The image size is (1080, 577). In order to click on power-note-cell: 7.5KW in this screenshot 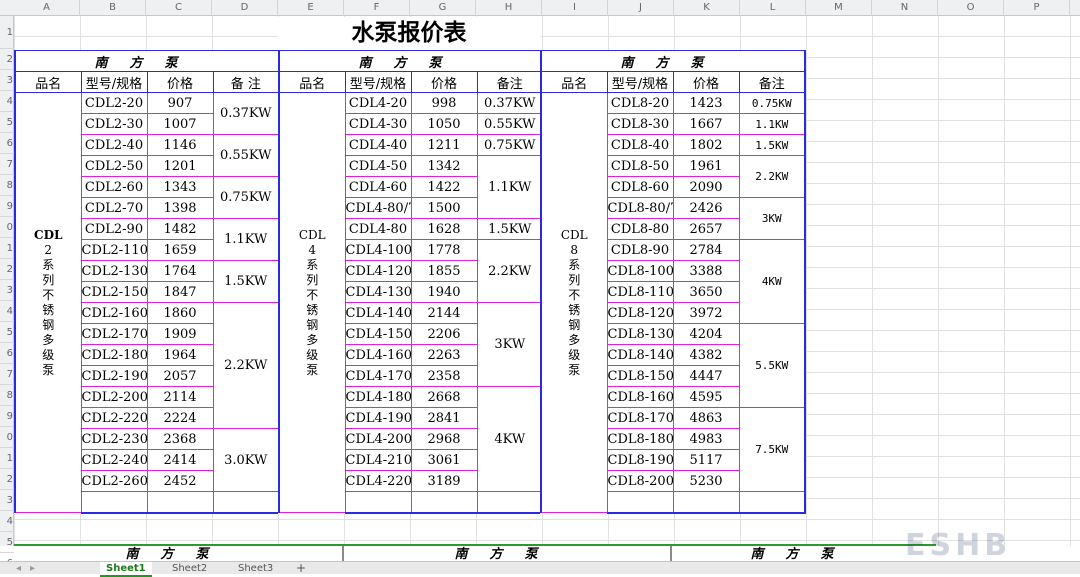, I will do `click(772, 449)`.